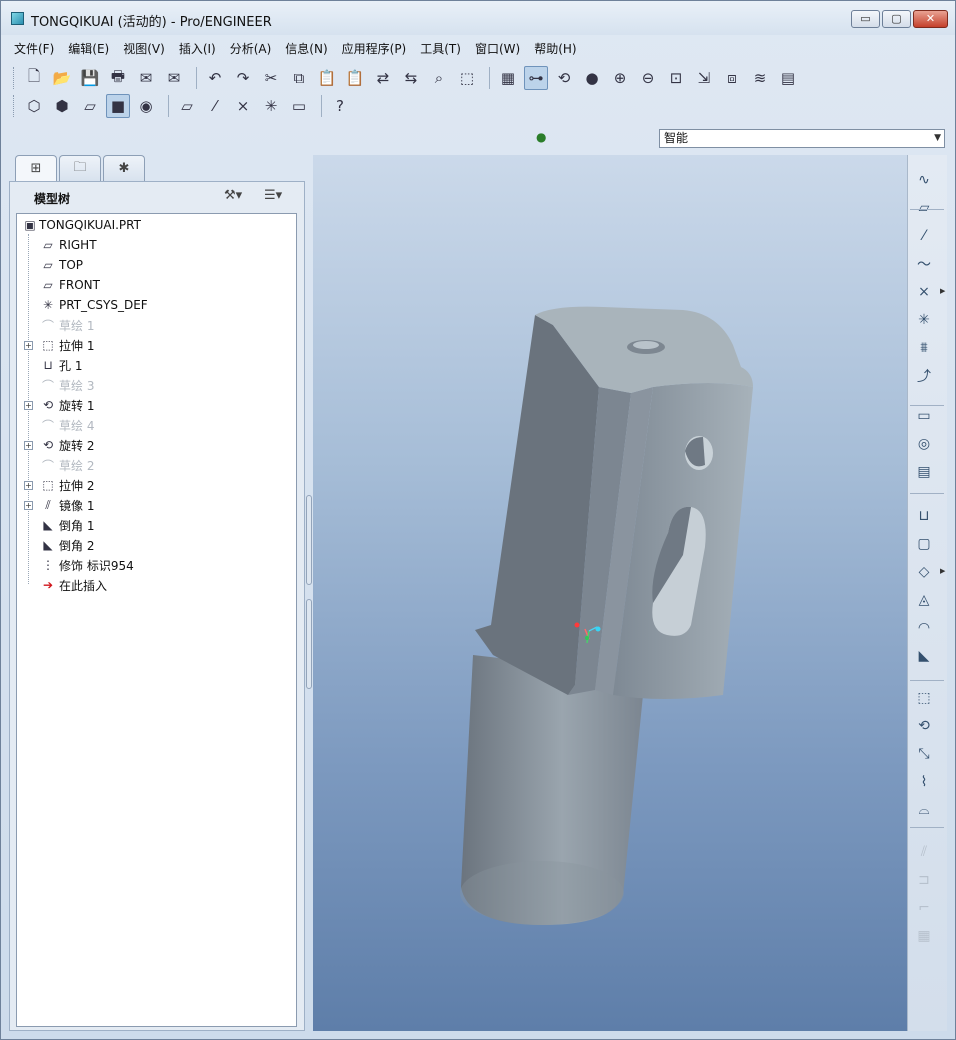 The height and width of the screenshot is (1040, 956). What do you see at coordinates (215, 106) in the screenshot?
I see `datum-axes-icon: ⁄` at bounding box center [215, 106].